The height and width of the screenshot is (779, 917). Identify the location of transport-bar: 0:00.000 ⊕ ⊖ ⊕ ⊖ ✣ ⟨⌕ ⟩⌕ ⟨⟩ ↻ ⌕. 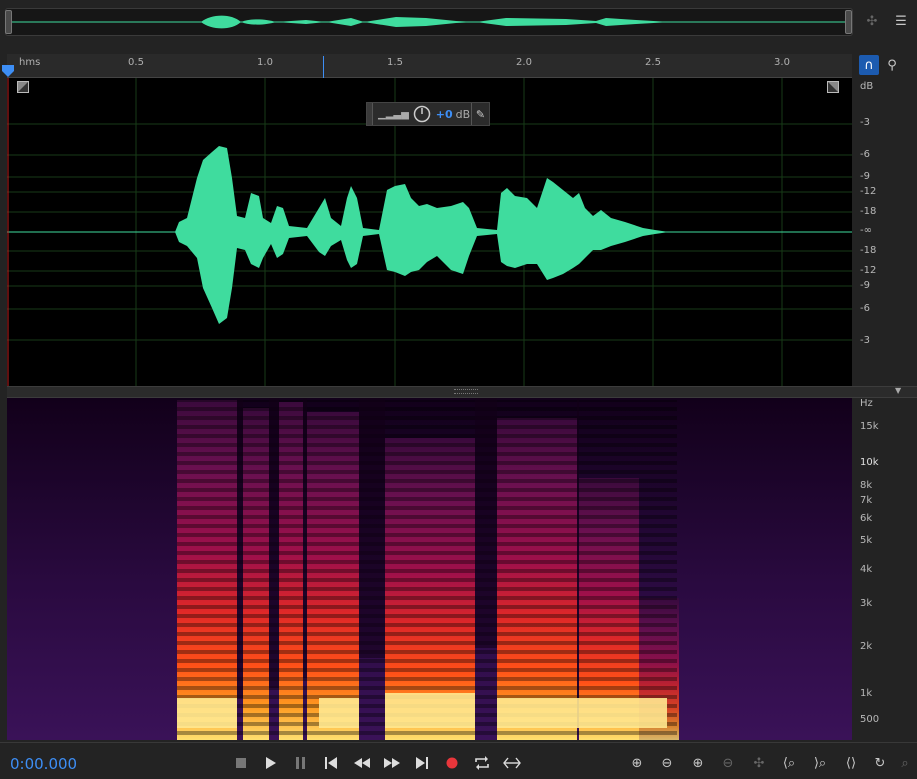
(458, 760).